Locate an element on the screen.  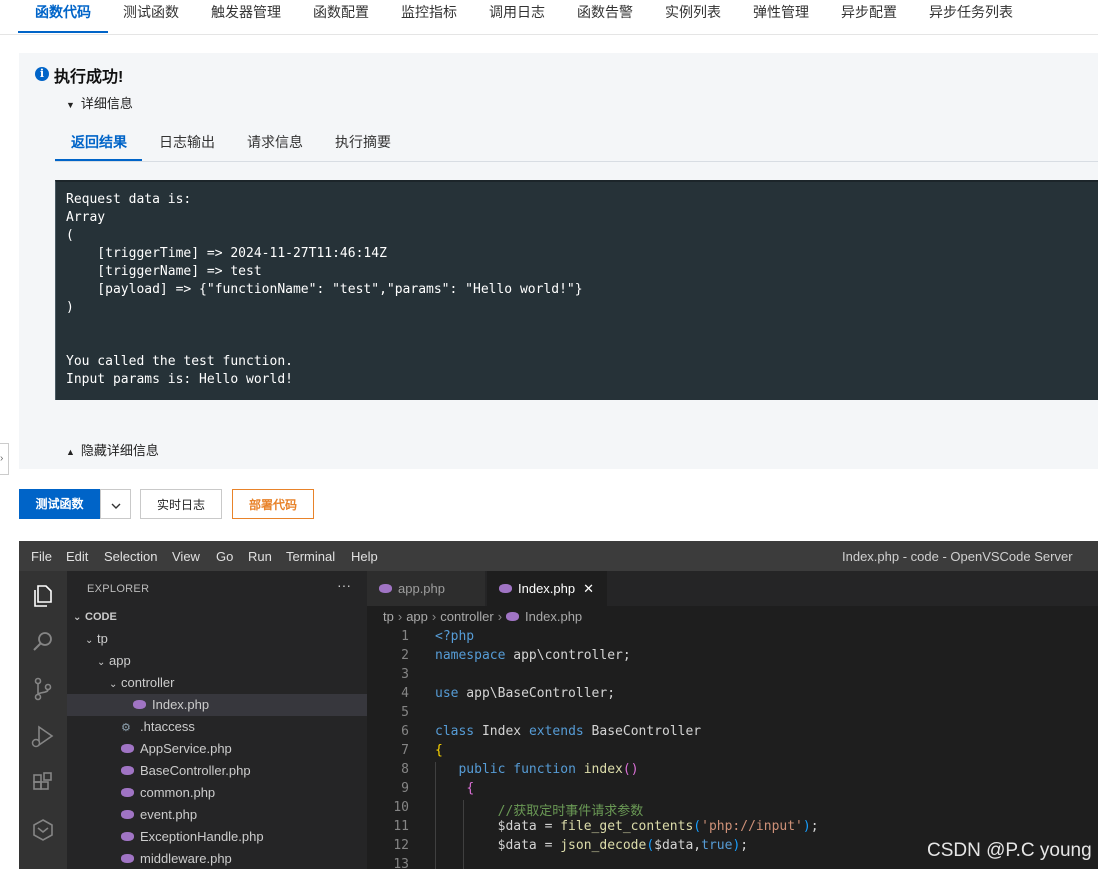
line-number: 13 is located at coordinates (401, 863).